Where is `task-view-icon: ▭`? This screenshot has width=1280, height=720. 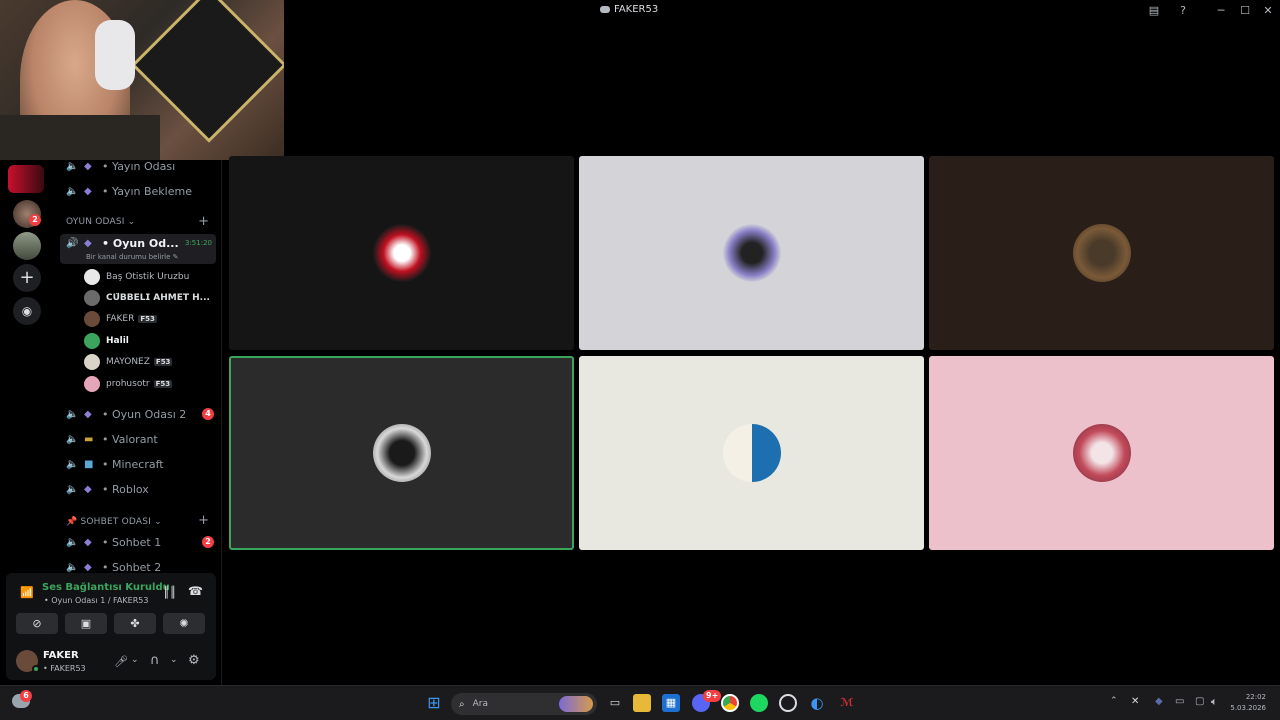
task-view-icon: ▭ is located at coordinates (615, 703).